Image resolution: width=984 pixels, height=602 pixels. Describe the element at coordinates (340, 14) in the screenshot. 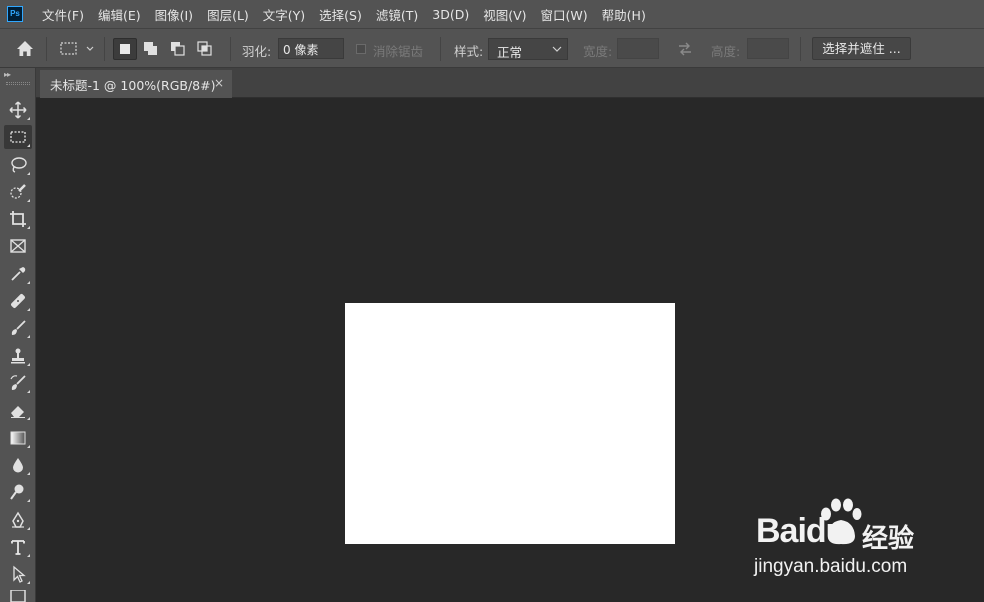

I see `menu-select: 选择(S)` at that location.